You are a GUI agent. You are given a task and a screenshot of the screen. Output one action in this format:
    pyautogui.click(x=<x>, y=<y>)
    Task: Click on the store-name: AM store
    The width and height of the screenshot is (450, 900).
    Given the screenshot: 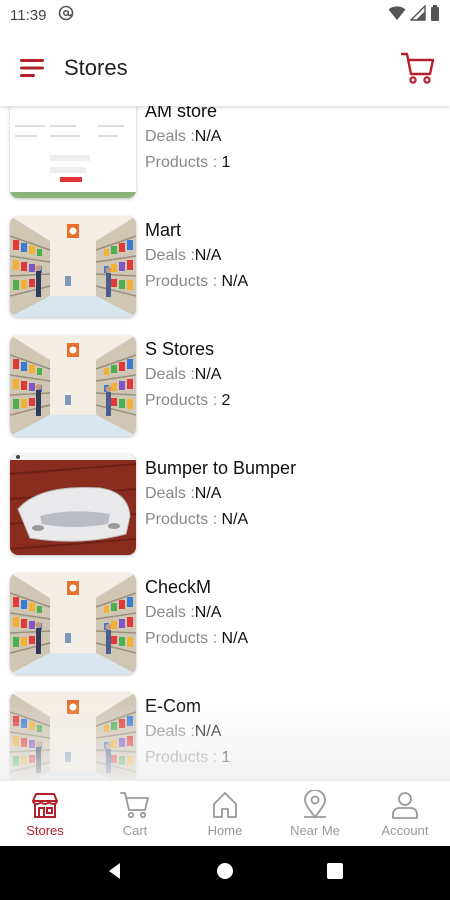 What is the action you would take?
    pyautogui.click(x=181, y=113)
    